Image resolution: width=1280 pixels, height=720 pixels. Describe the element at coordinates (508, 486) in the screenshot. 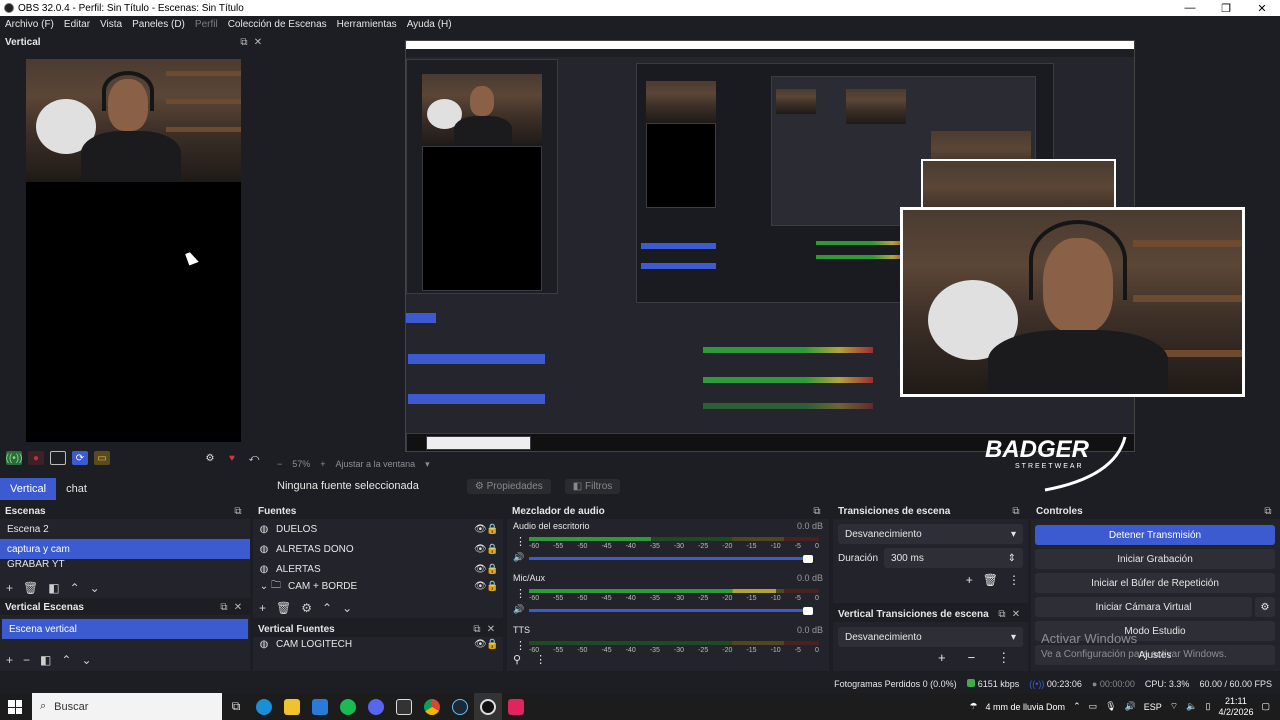

I see `properties-button: ⚙ Propiedades` at that location.